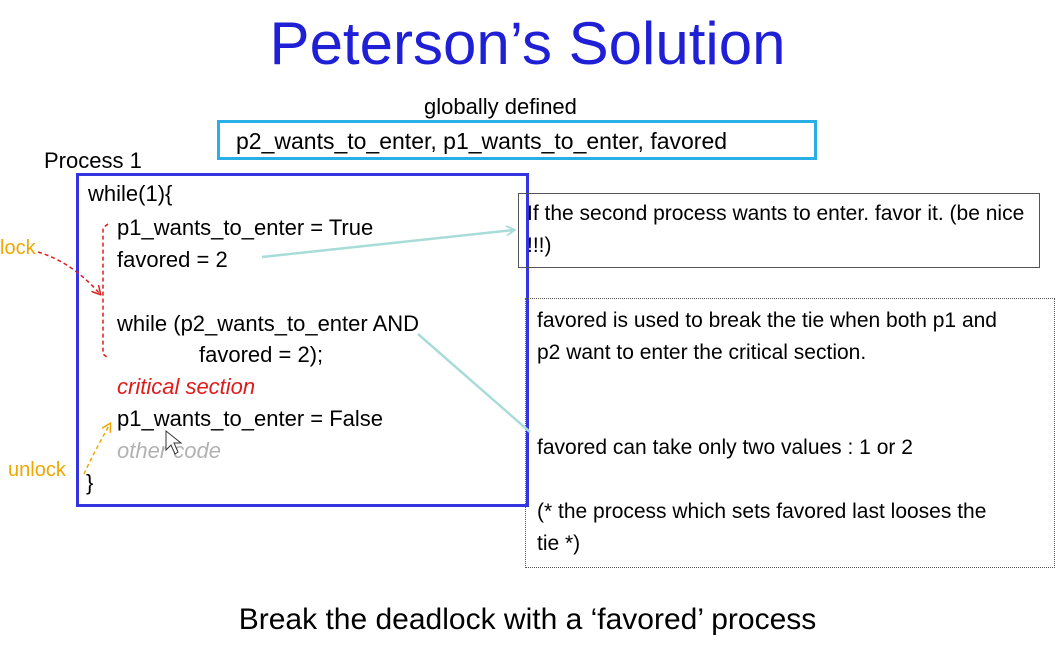 The height and width of the screenshot is (661, 1055). I want to click on arrow-to-note-tie, so click(474, 383).